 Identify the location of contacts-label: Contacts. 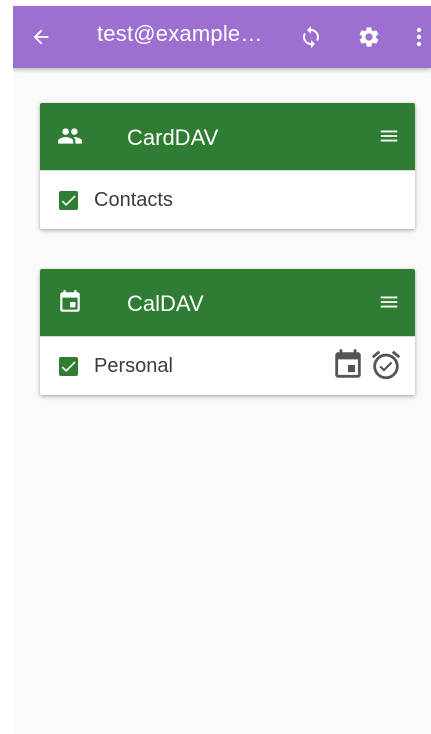
(133, 200).